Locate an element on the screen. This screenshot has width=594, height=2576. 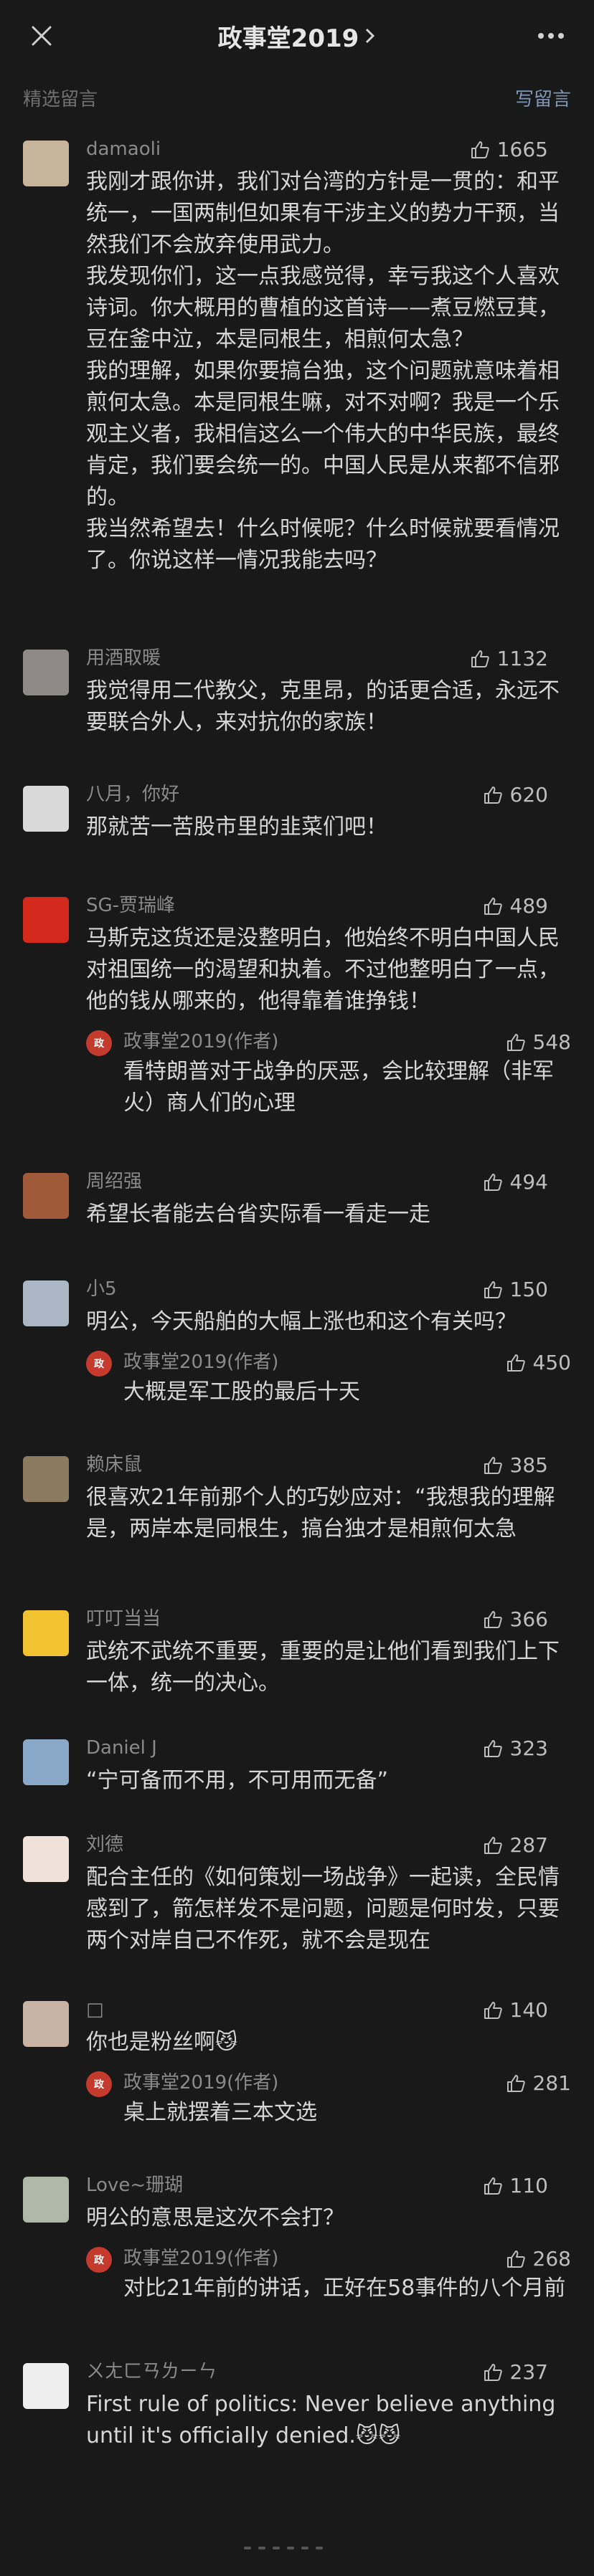
author-reply: 政 政事堂2019(作者) 268 对比21年前的讲话，正好在58事件的八个月前 is located at coordinates (328, 2274).